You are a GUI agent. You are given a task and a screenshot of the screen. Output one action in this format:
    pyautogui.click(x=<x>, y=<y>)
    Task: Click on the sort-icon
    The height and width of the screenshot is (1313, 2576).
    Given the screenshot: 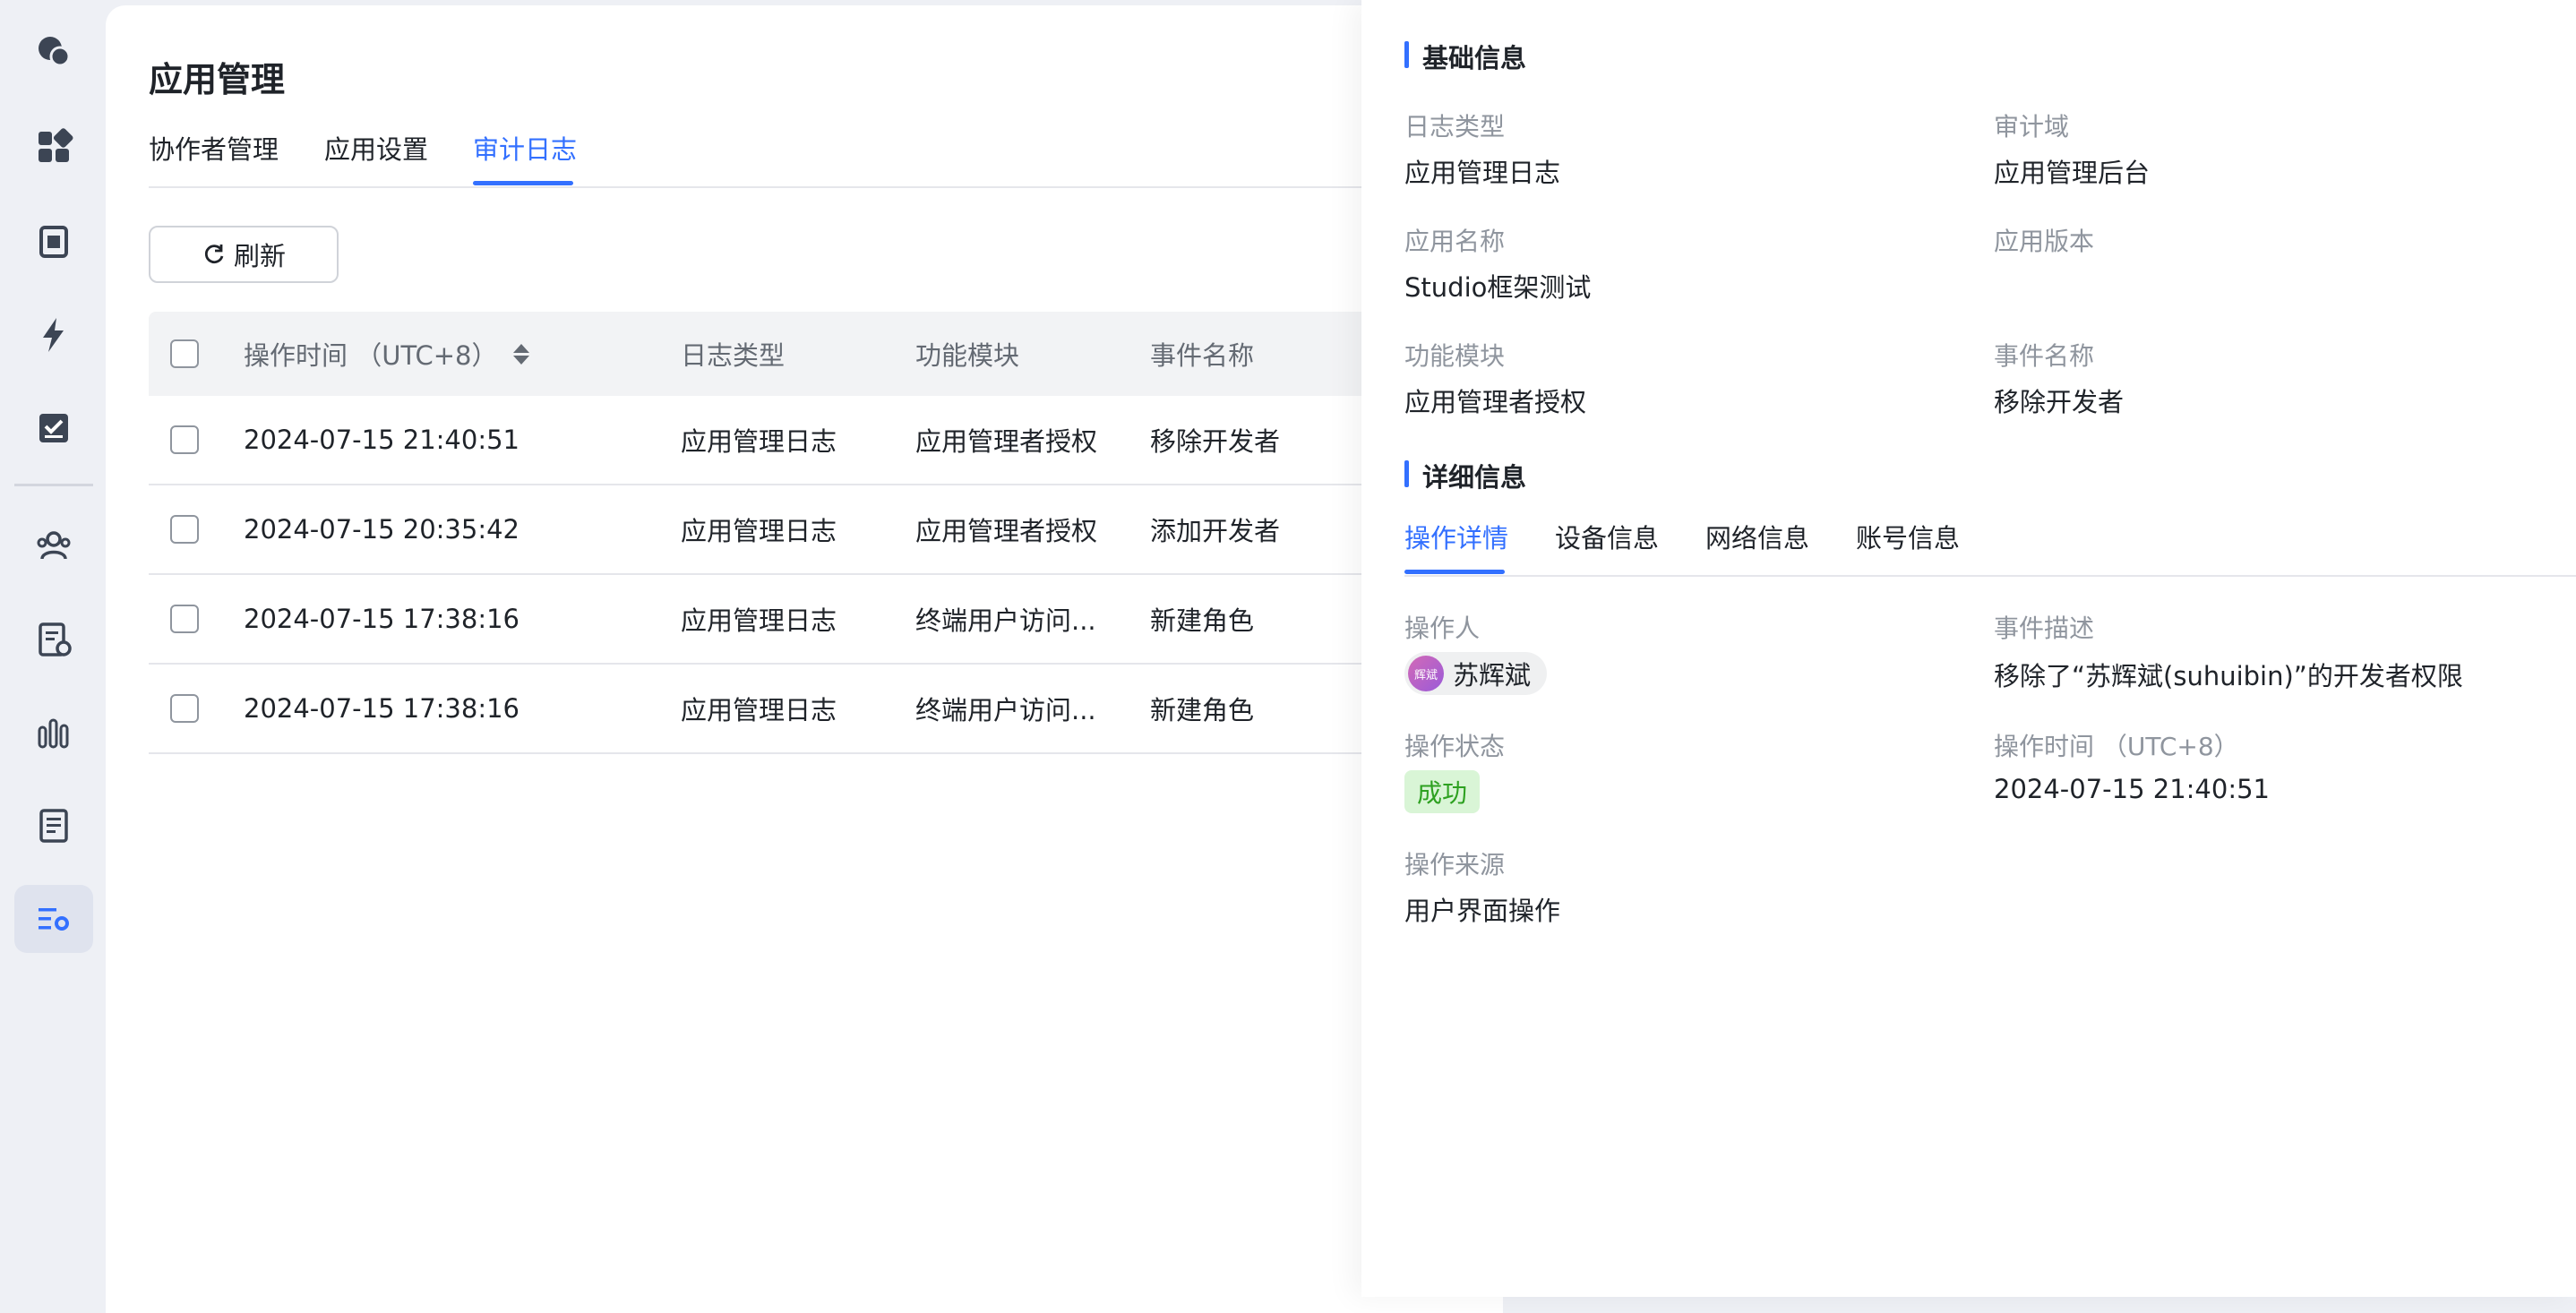 What is the action you would take?
    pyautogui.click(x=521, y=354)
    